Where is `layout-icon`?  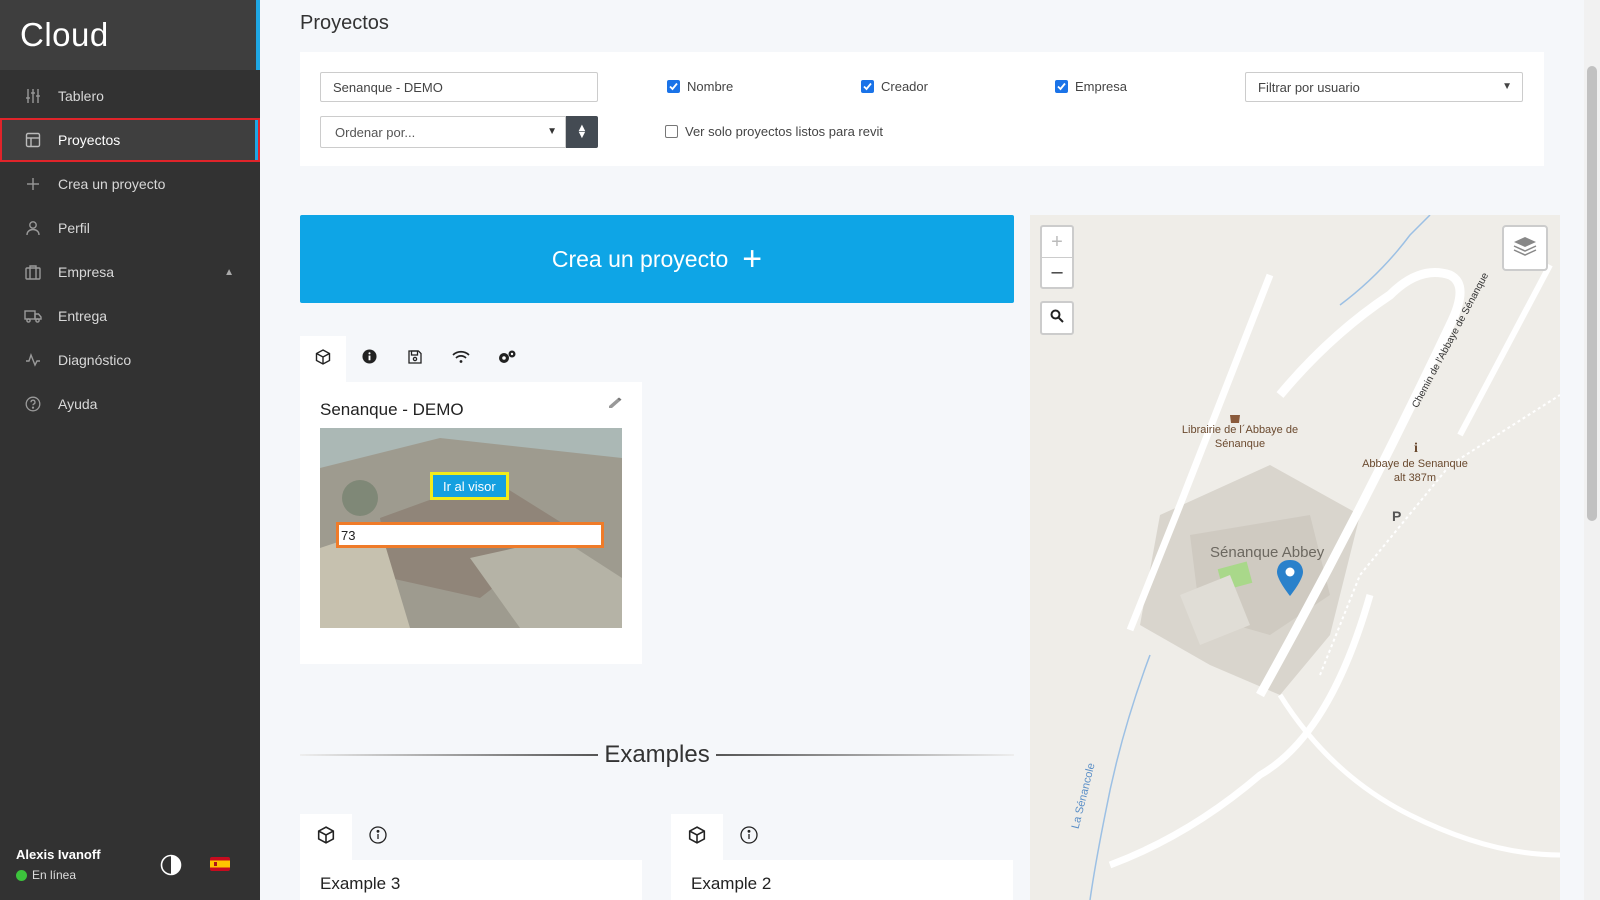 layout-icon is located at coordinates (33, 140).